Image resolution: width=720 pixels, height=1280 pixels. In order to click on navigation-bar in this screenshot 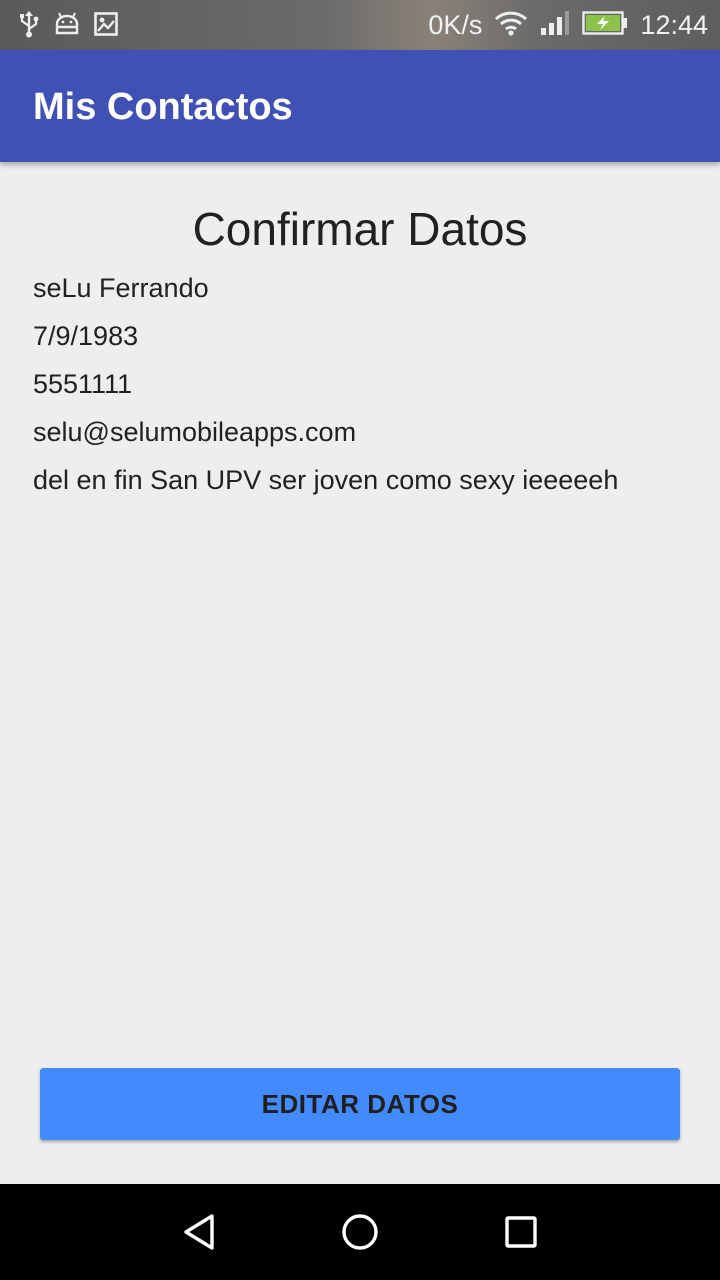, I will do `click(360, 1232)`.